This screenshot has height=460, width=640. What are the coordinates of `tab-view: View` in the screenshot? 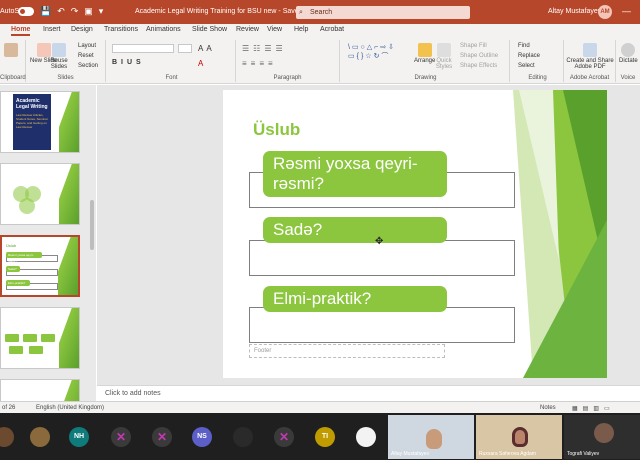 It's located at (274, 29).